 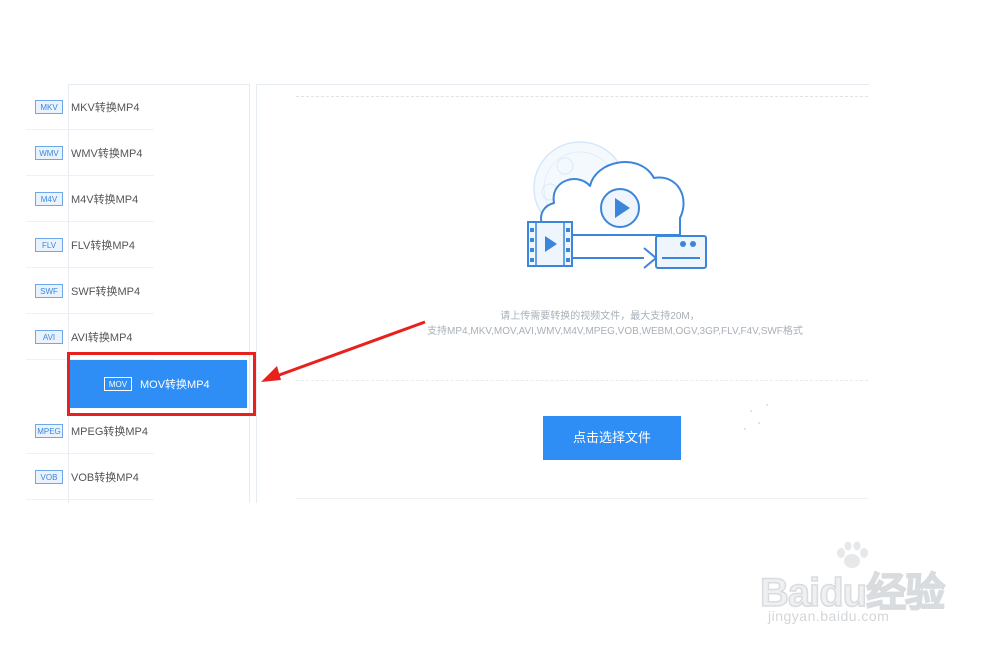 What do you see at coordinates (105, 107) in the screenshot?
I see `sidebar-item-label: MKV转换MP4` at bounding box center [105, 107].